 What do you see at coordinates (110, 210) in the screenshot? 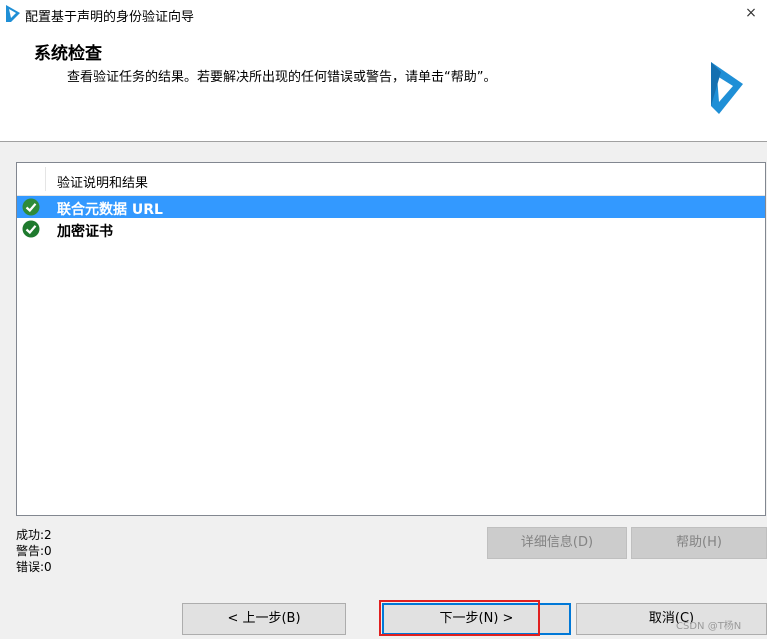
I see `list-item-label: 联合元数据 URL` at bounding box center [110, 210].